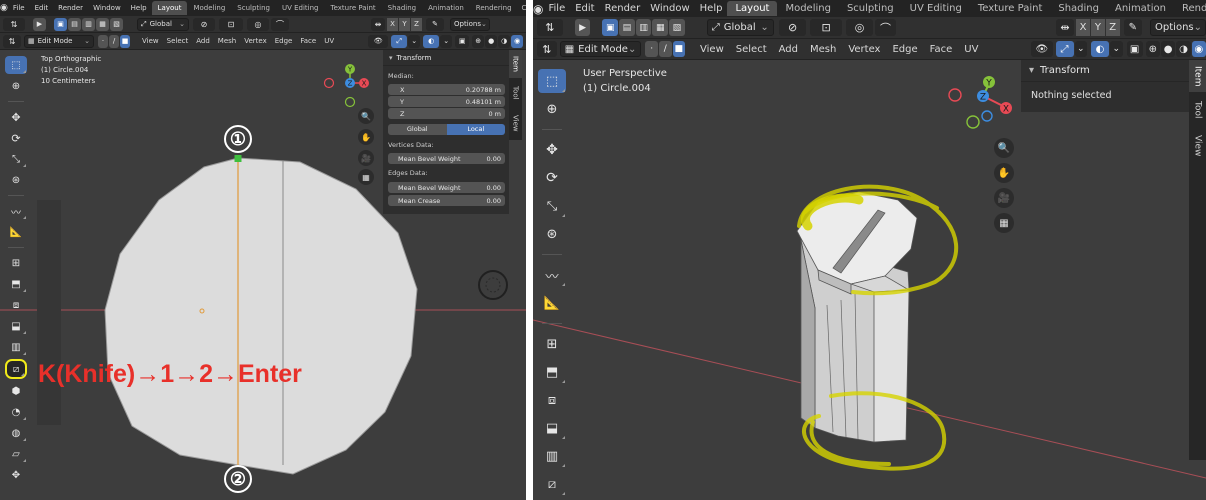  I want to click on rotate-icon: ⟳, so click(16, 138).